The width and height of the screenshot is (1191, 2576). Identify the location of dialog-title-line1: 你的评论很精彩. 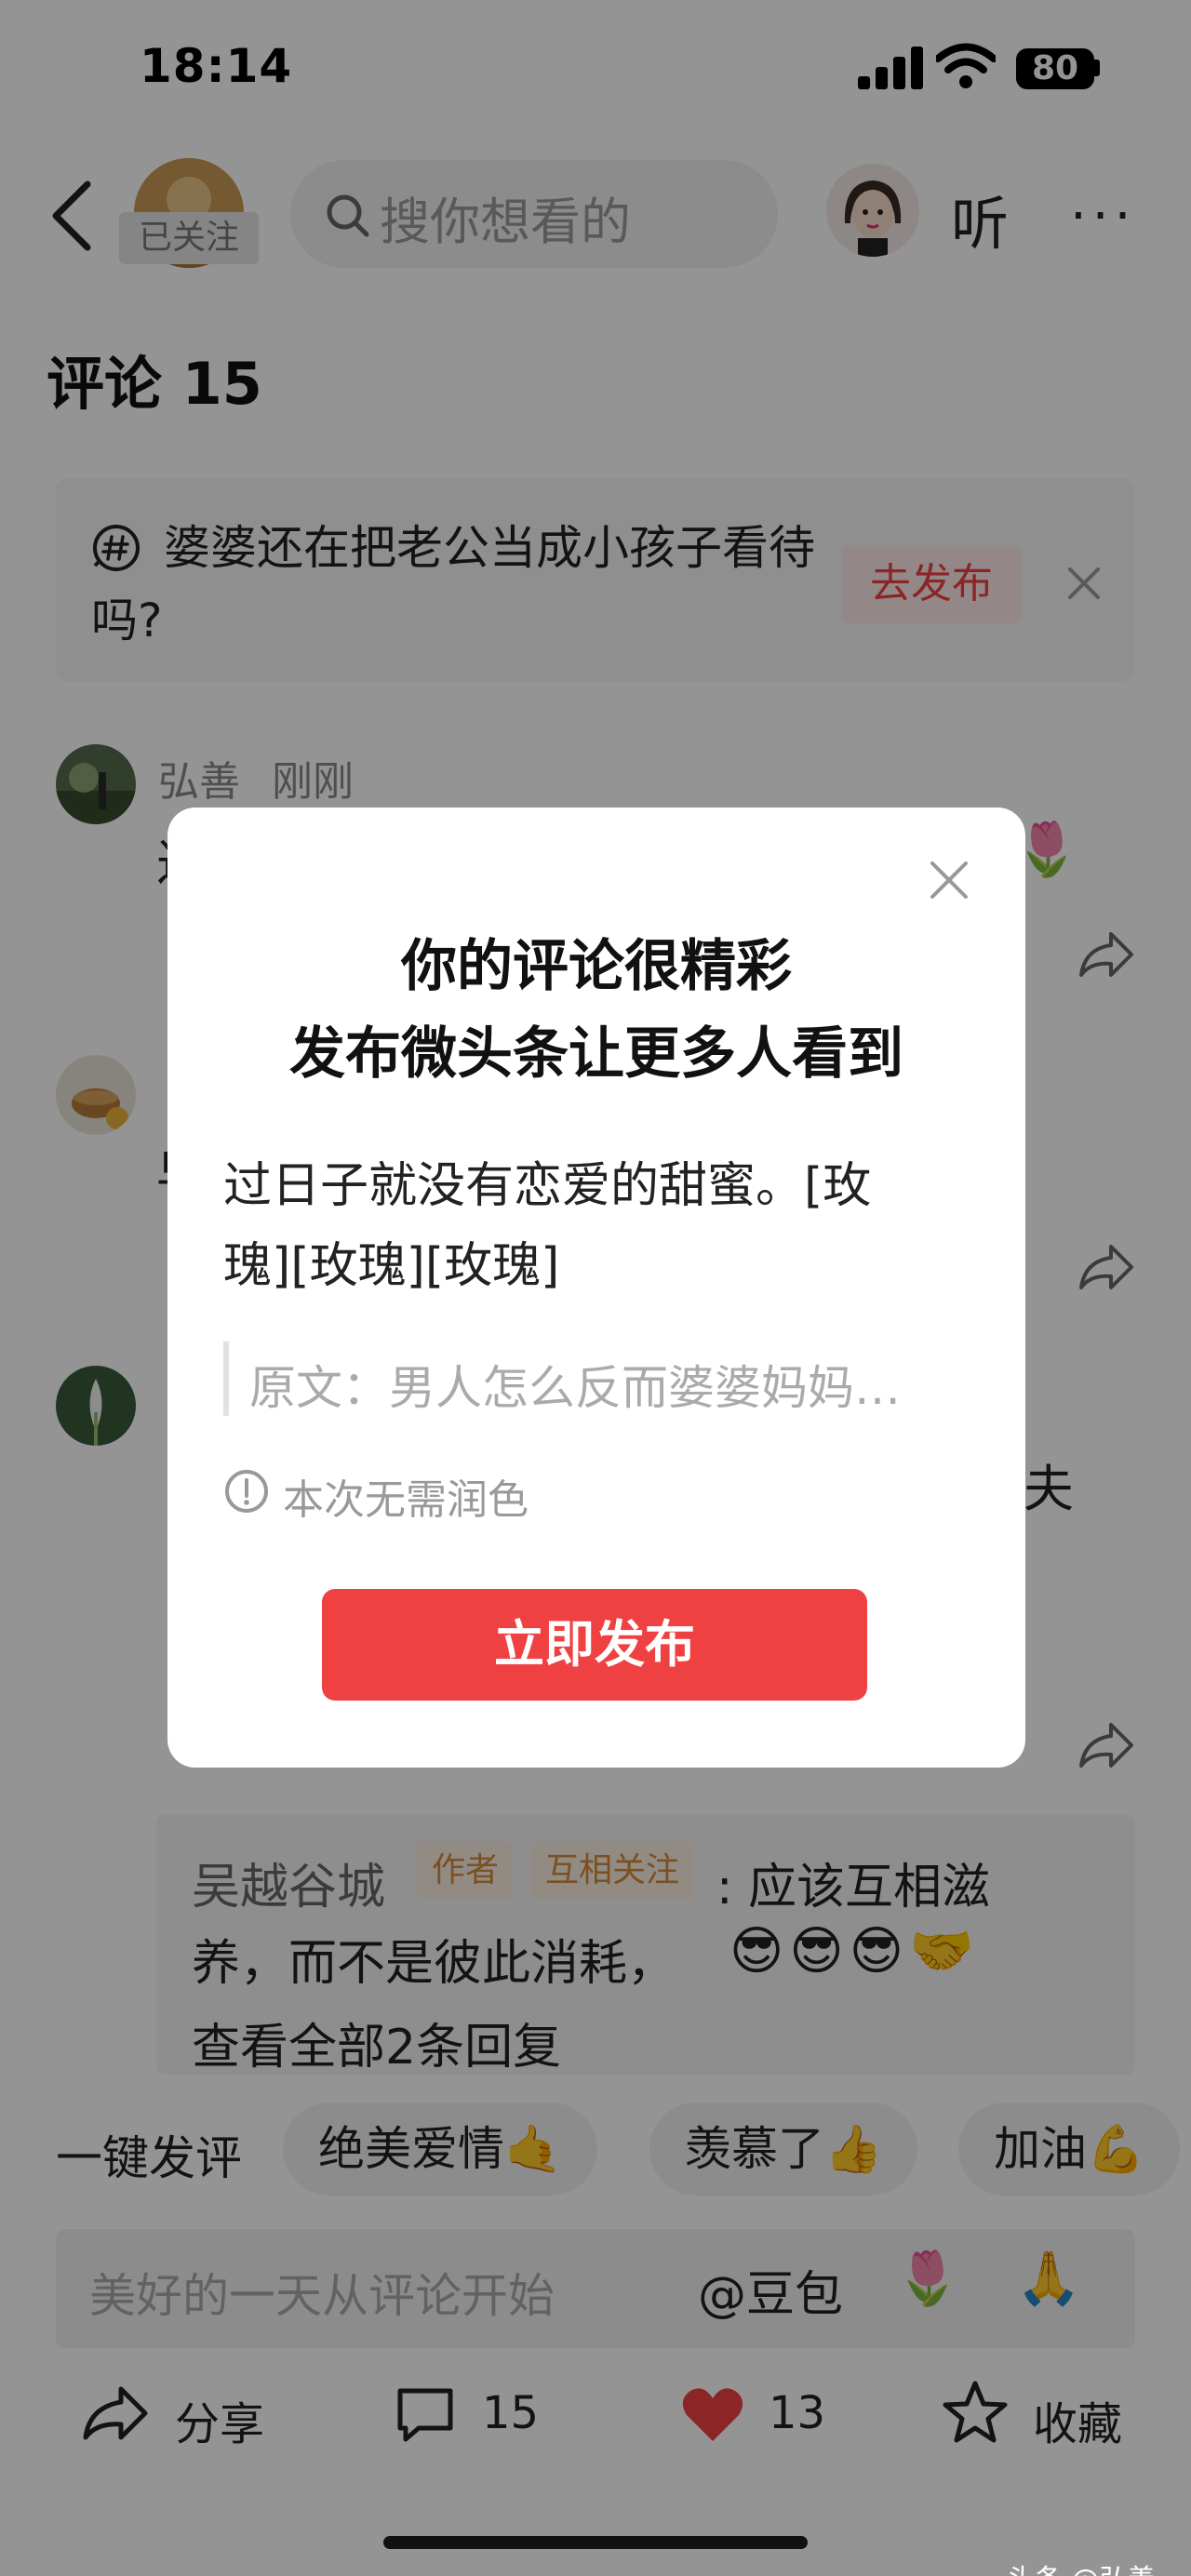
(596, 966).